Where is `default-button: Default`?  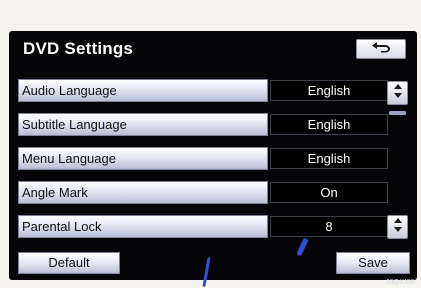 default-button: Default is located at coordinates (69, 263).